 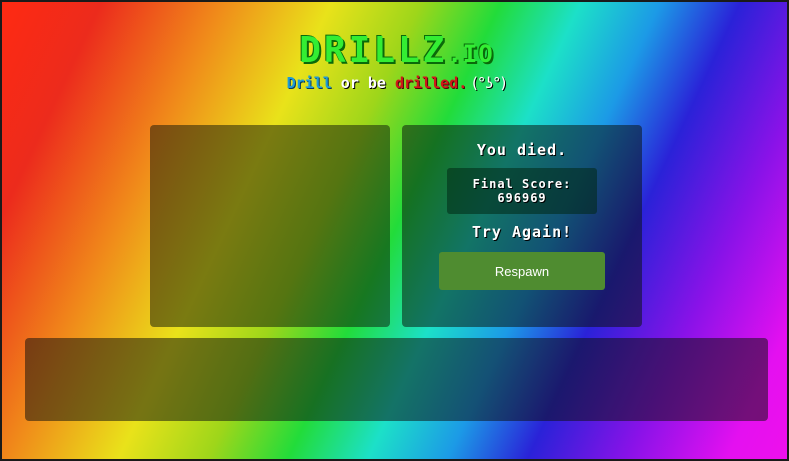 I want to click on game-logo: DRILLZ.IO, so click(x=395, y=50).